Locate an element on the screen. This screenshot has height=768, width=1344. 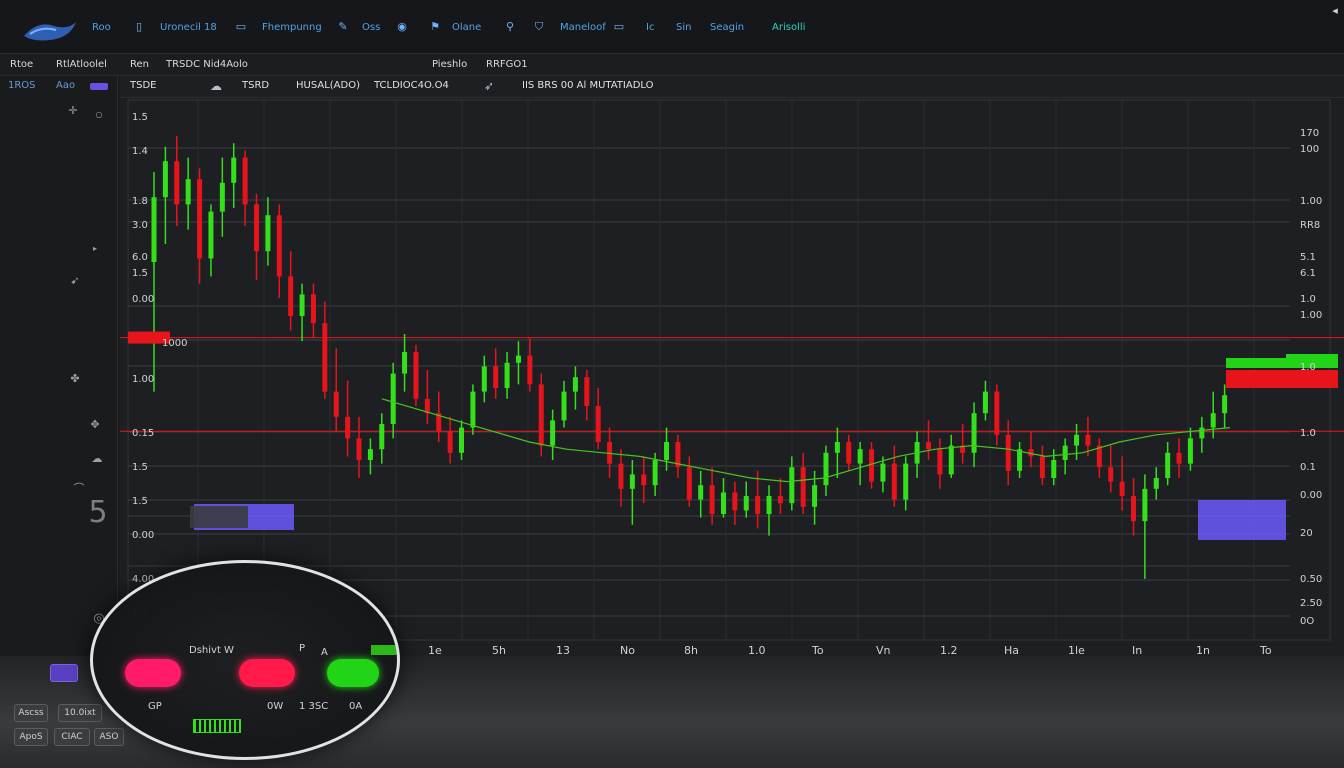
search-icon: ⚲ is located at coordinates (510, 27).